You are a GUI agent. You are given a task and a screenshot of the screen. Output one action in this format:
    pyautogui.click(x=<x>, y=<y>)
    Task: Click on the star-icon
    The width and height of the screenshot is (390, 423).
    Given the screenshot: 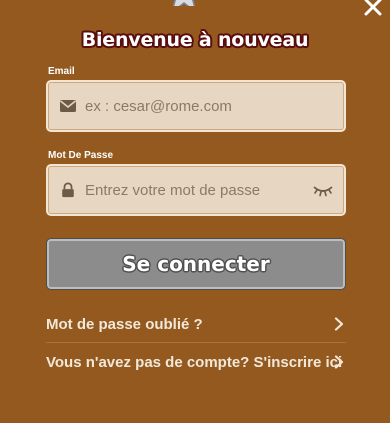 What is the action you would take?
    pyautogui.click(x=184, y=3)
    